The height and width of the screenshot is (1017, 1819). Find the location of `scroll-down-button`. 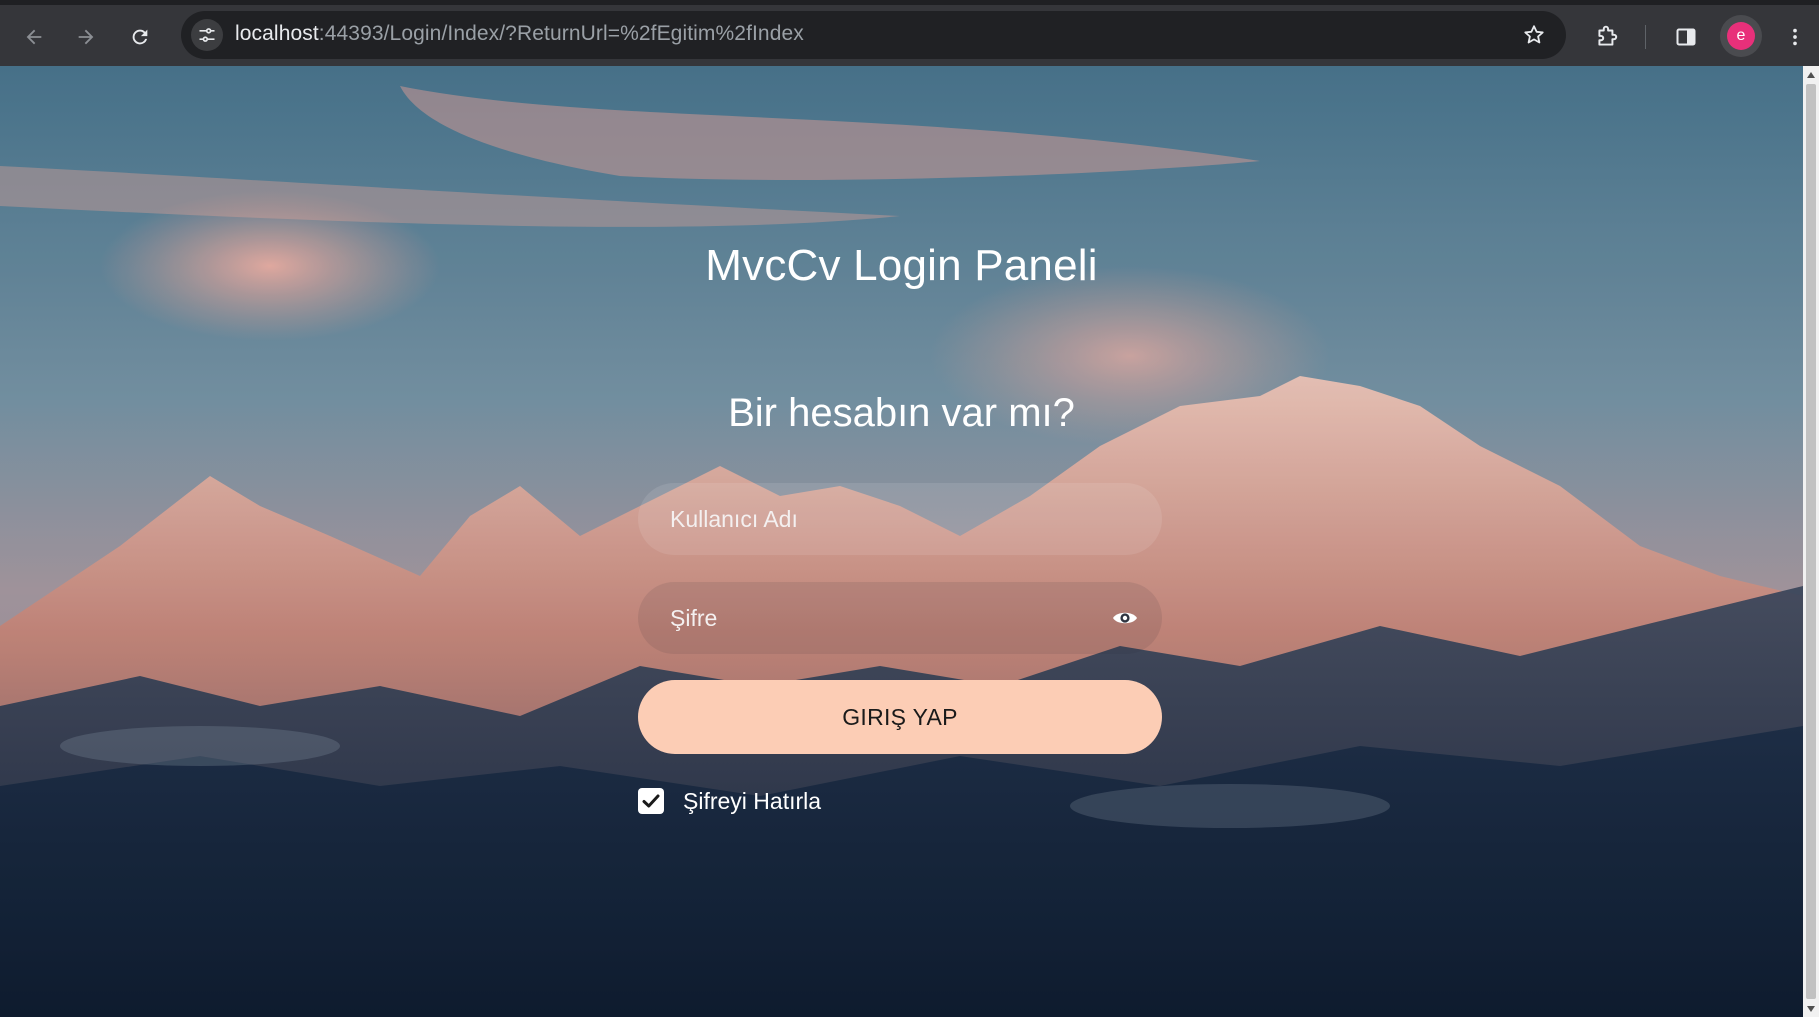

scroll-down-button is located at coordinates (1811, 1008).